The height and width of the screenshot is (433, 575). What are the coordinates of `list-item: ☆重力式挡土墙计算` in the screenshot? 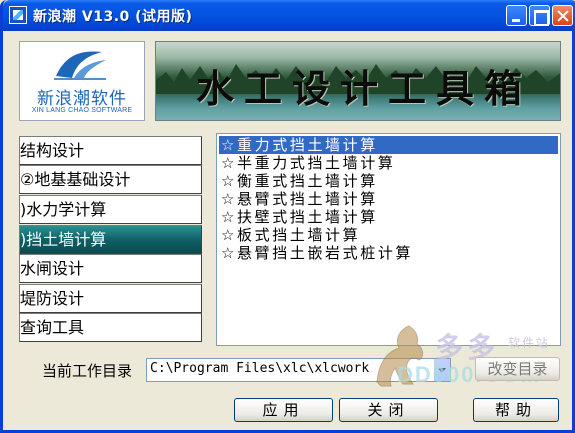 It's located at (388, 145).